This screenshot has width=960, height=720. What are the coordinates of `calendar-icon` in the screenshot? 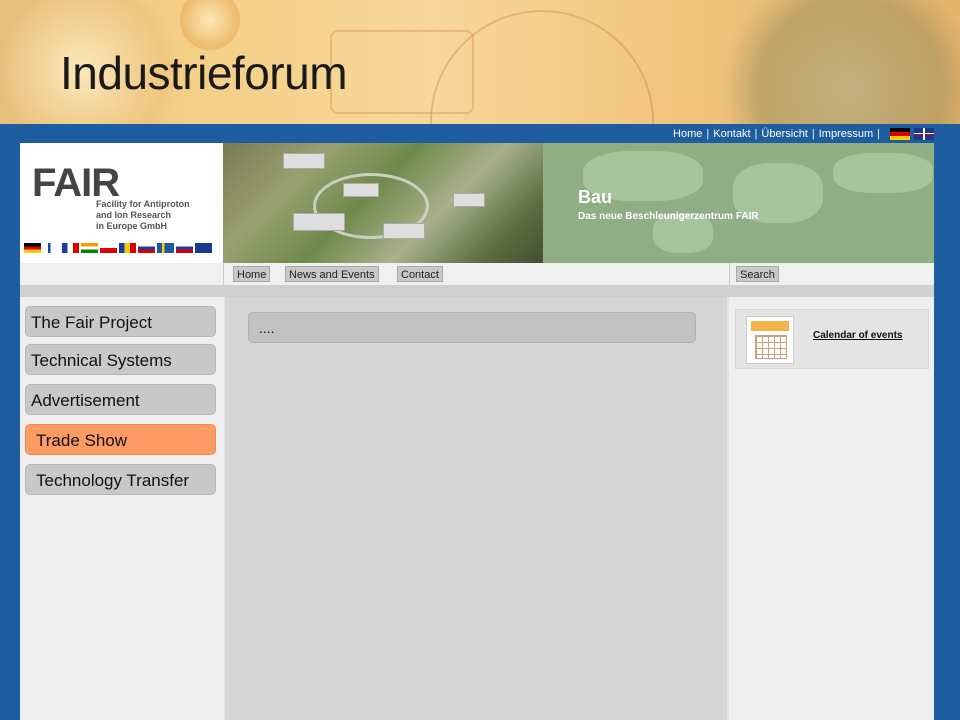 It's located at (770, 340).